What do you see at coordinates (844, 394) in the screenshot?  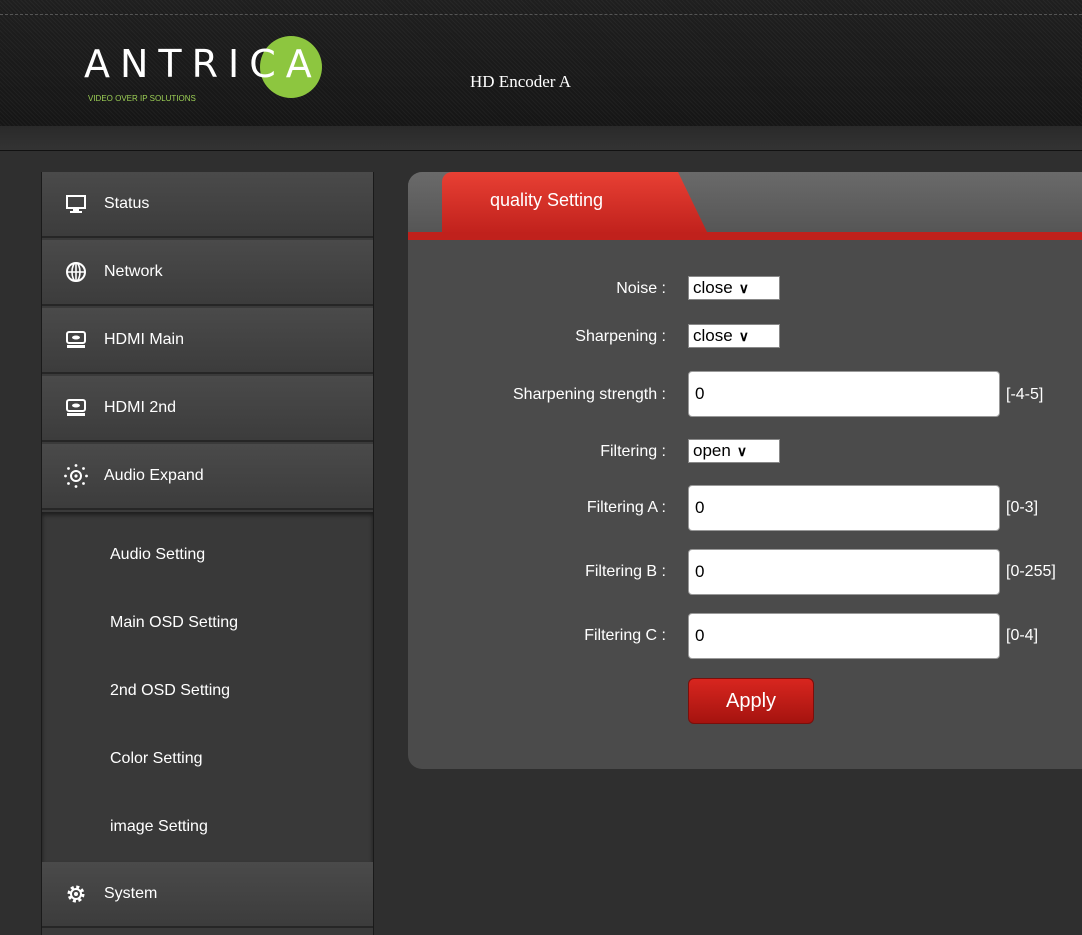 I see `sharpening-strength-input: 0` at bounding box center [844, 394].